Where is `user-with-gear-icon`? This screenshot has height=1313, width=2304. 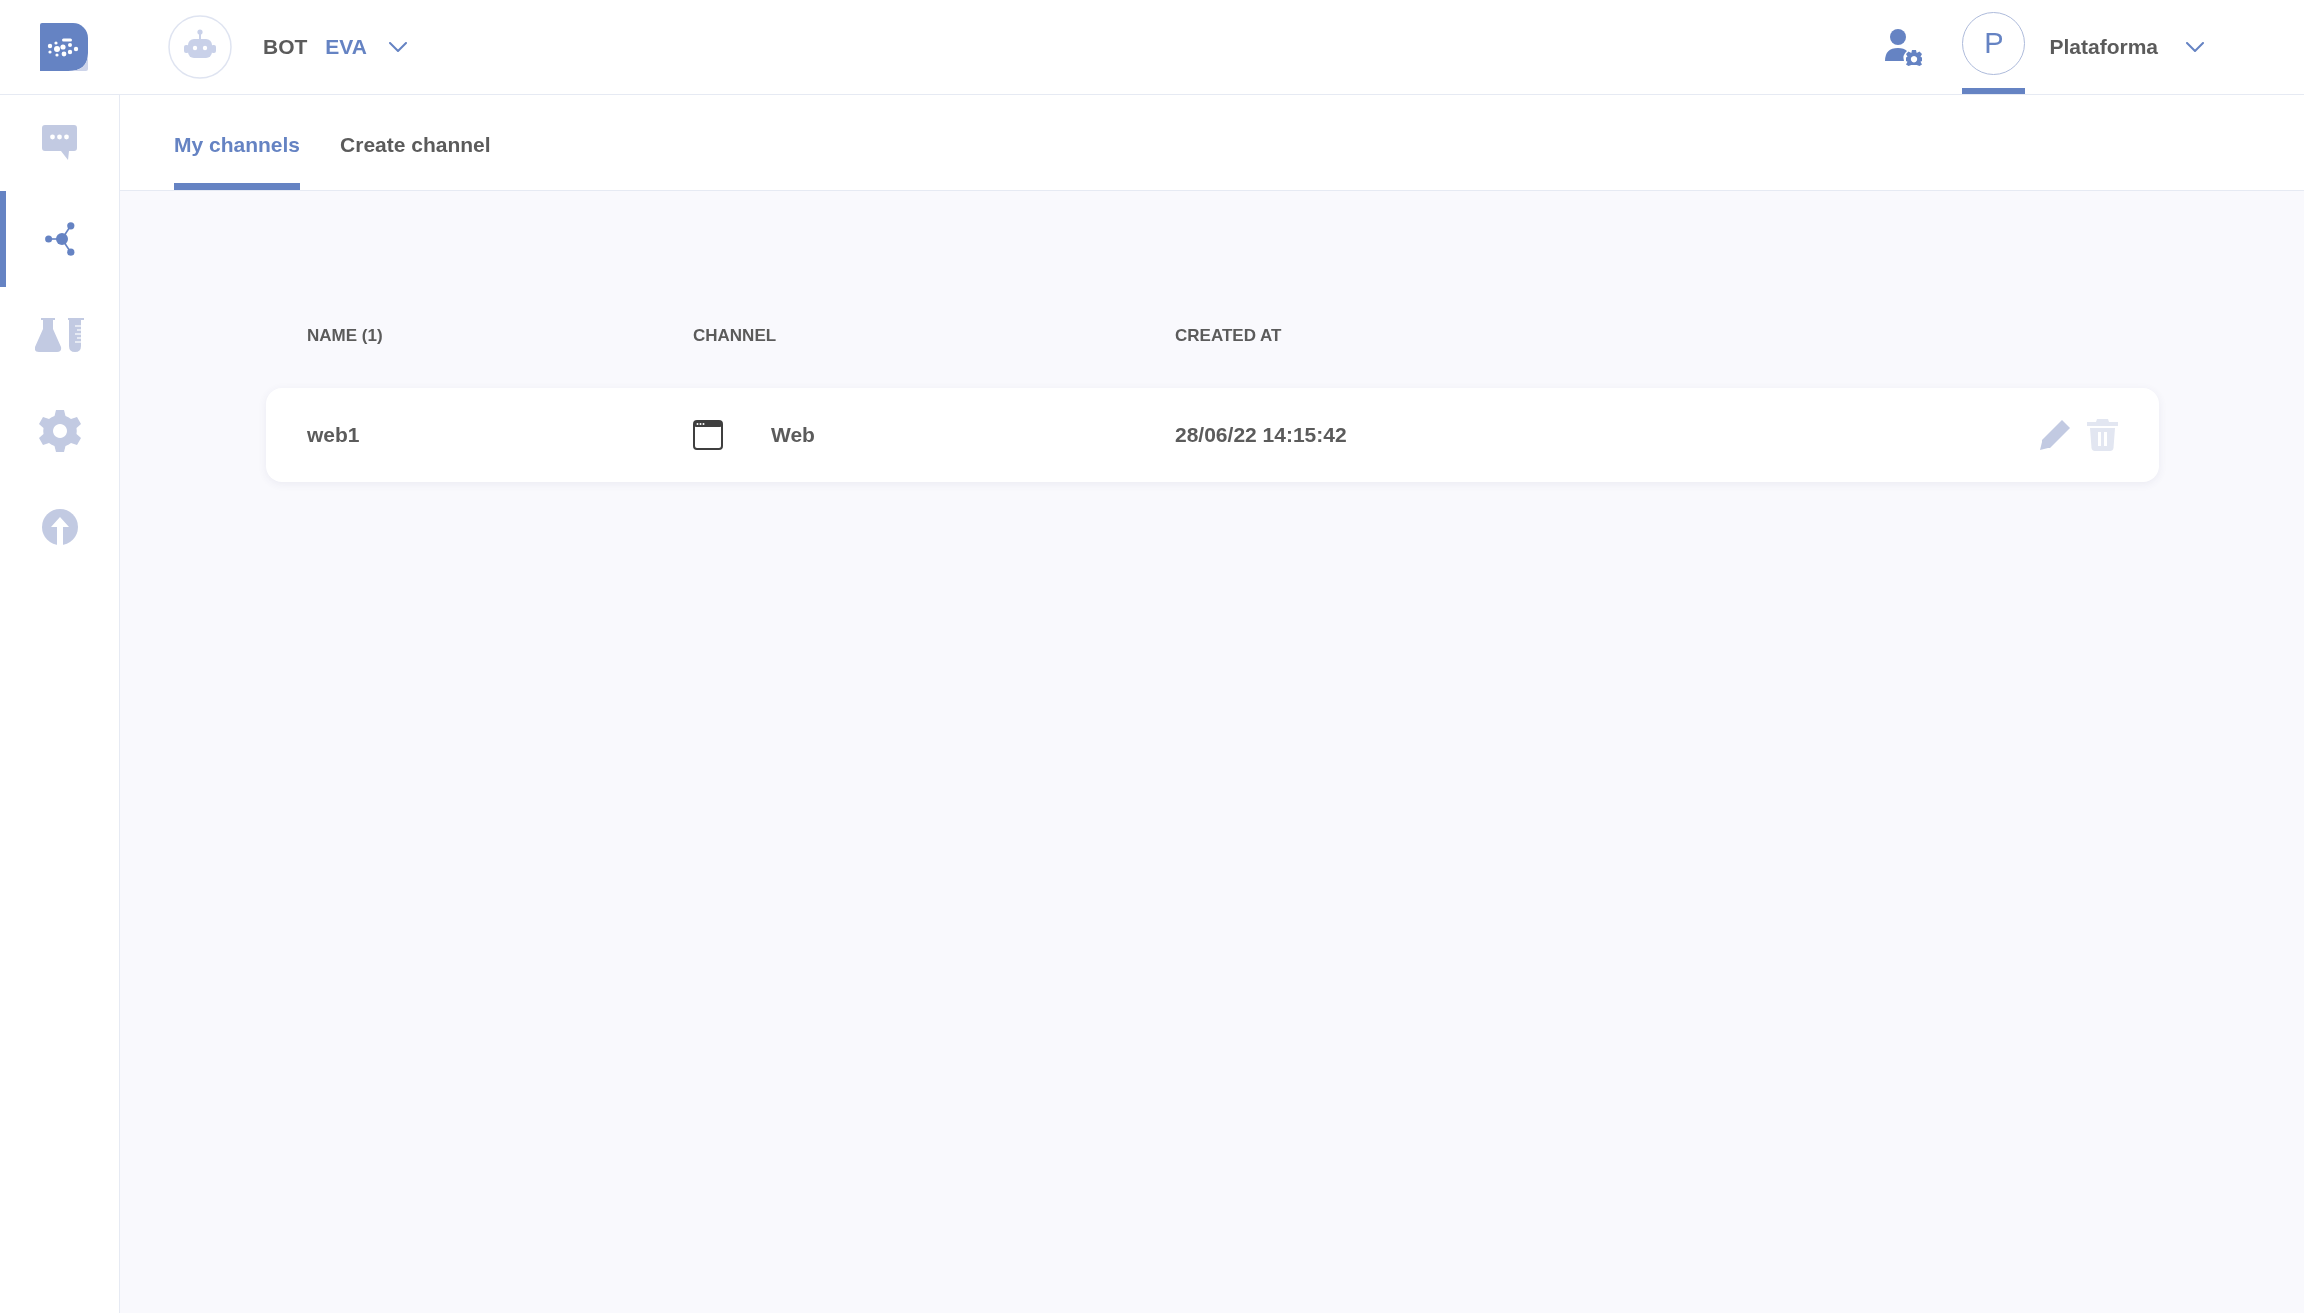
user-with-gear-icon is located at coordinates (1904, 47).